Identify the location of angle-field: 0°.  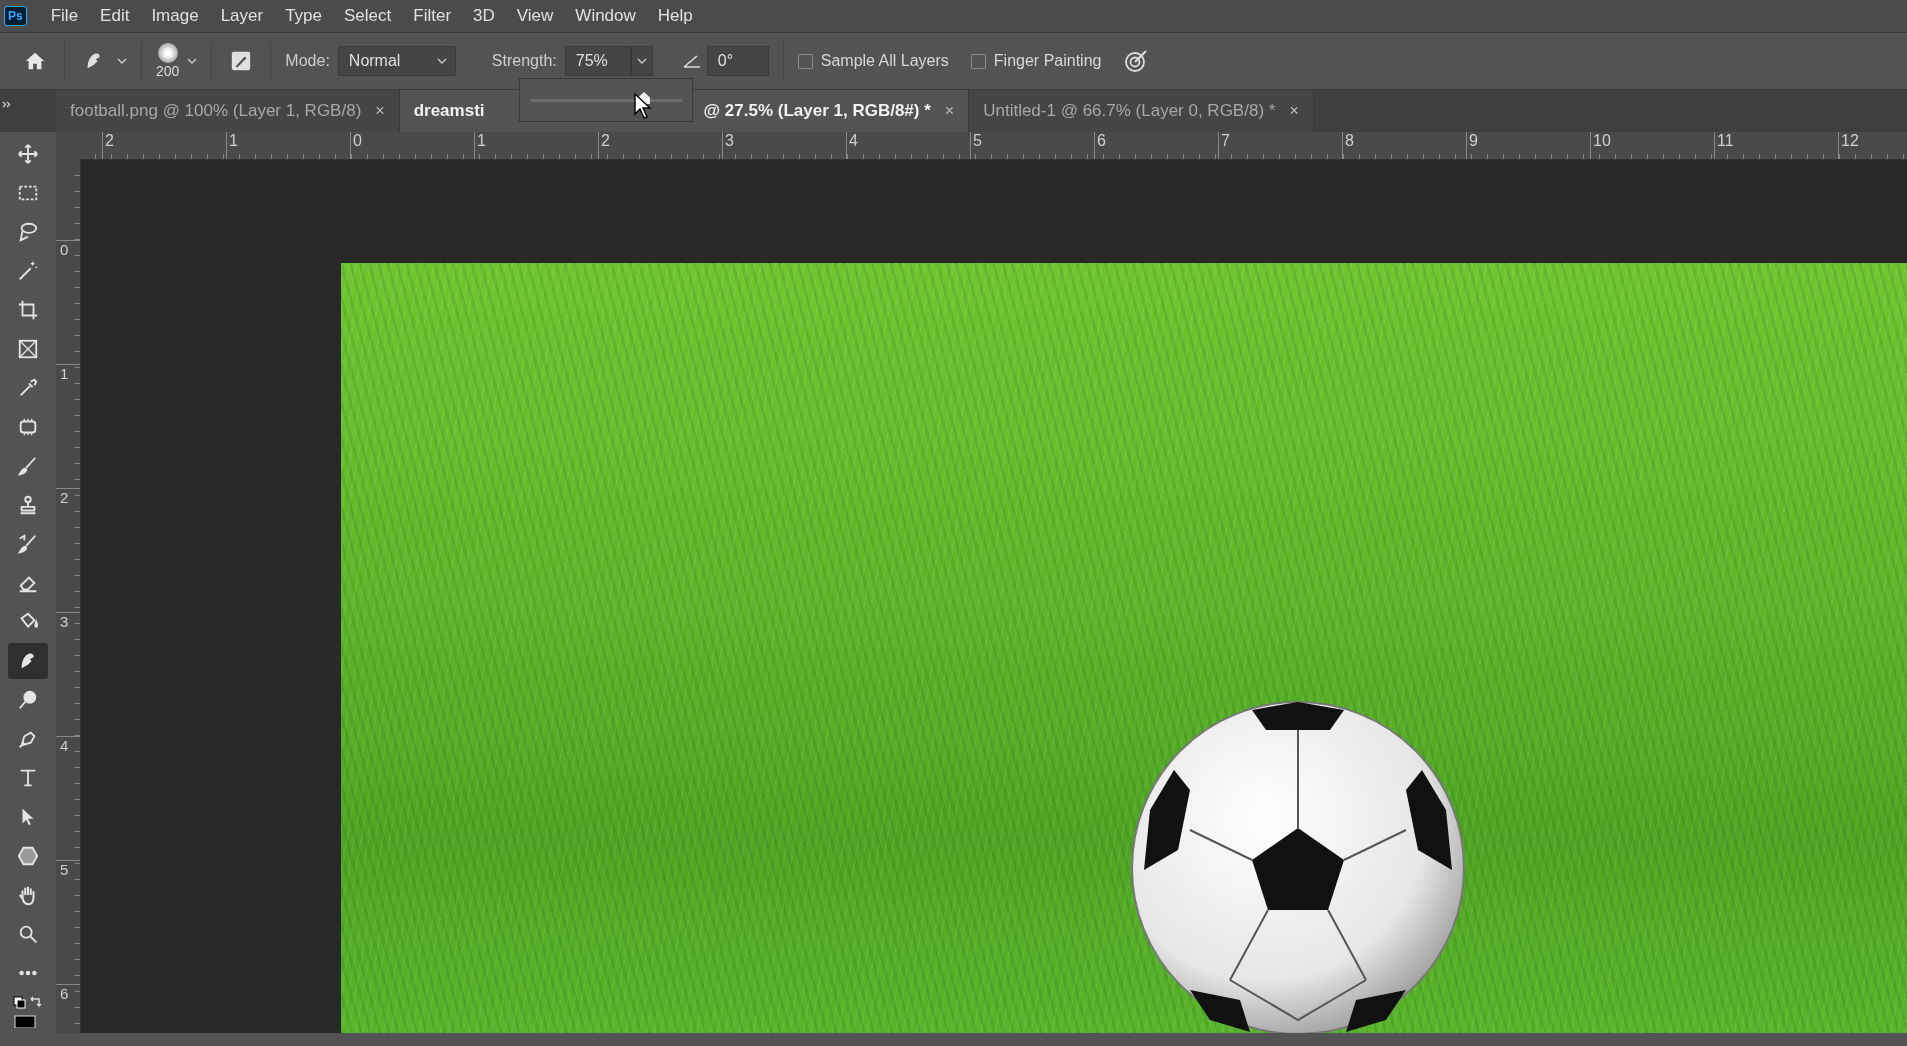
(737, 61).